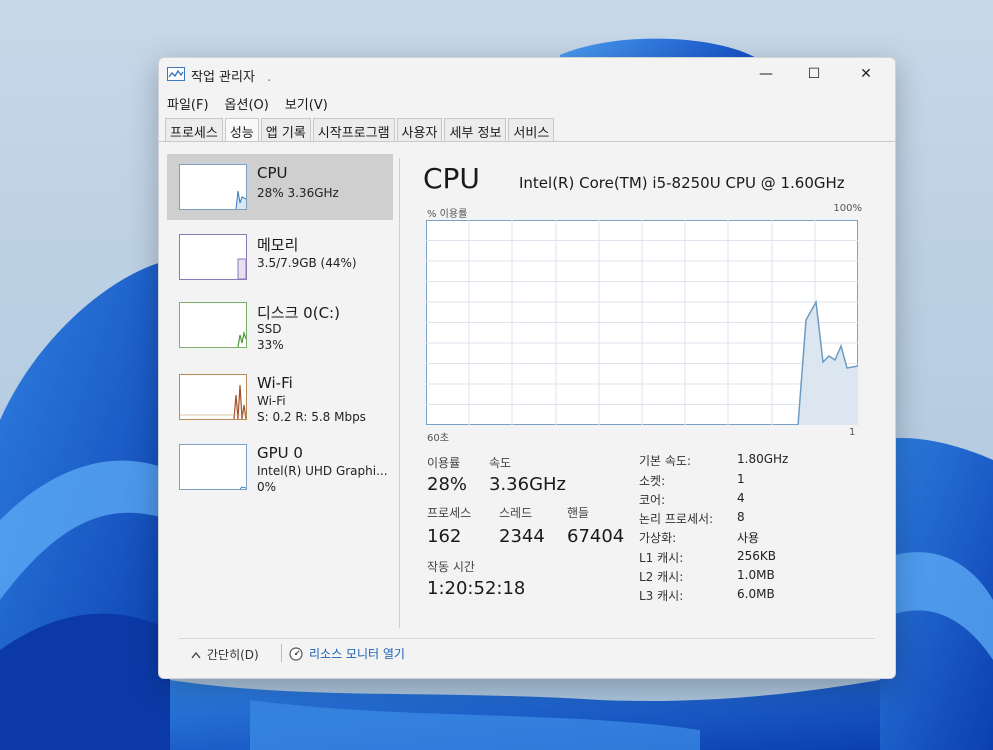 Image resolution: width=993 pixels, height=750 pixels. I want to click on cpu-utilization-graph, so click(642, 322).